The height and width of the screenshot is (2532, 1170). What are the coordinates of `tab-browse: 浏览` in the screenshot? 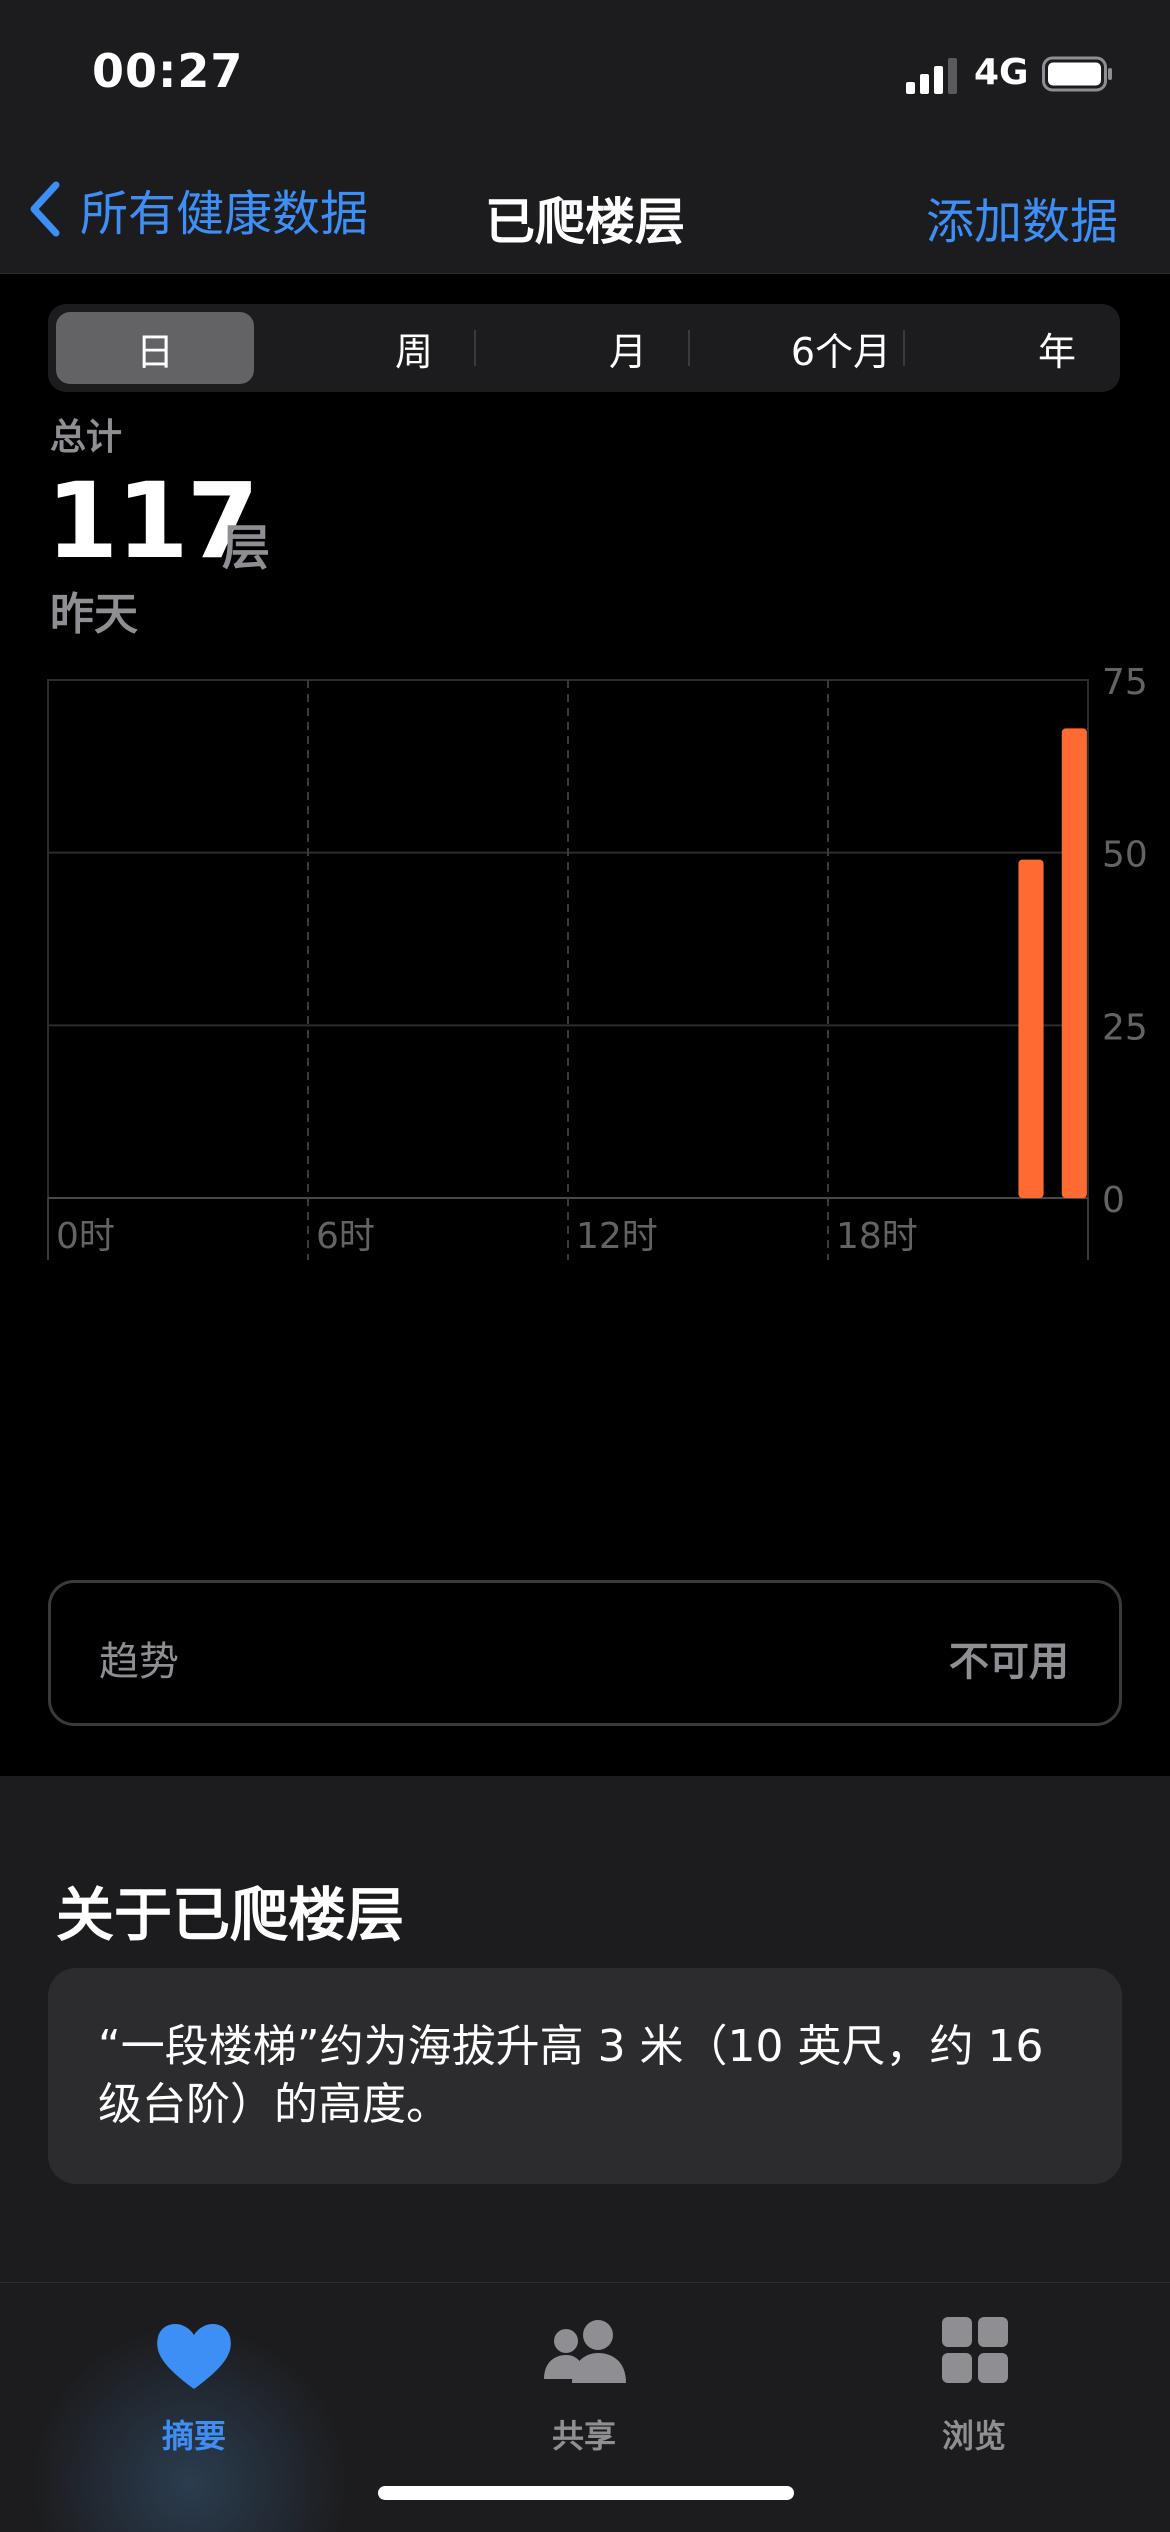 It's located at (974, 2388).